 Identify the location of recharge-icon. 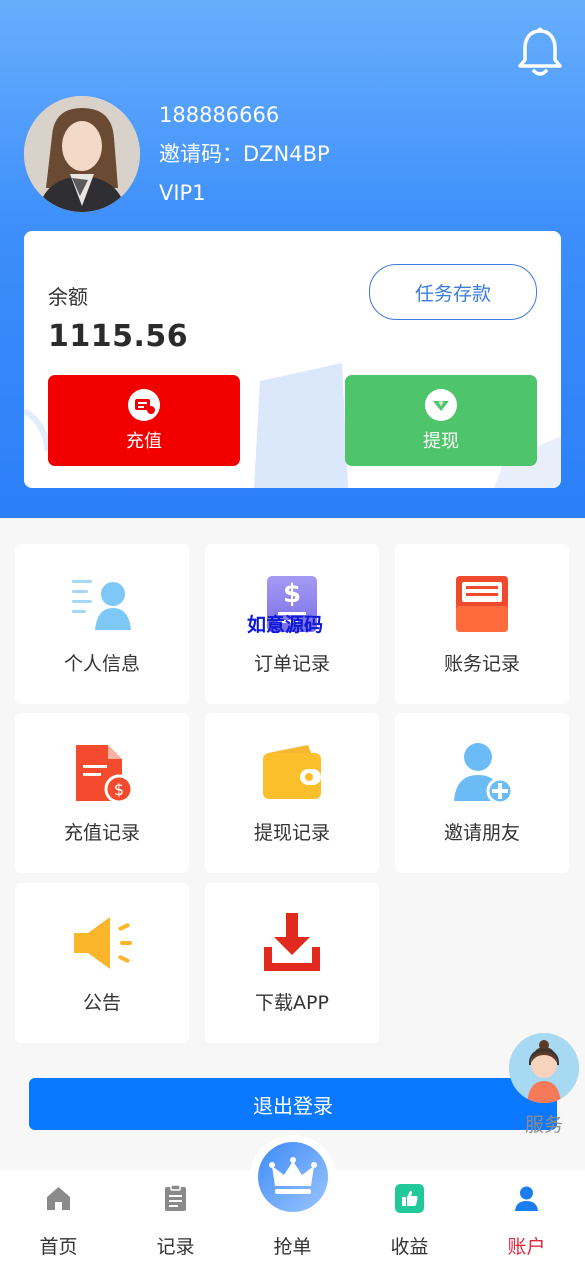
(144, 405).